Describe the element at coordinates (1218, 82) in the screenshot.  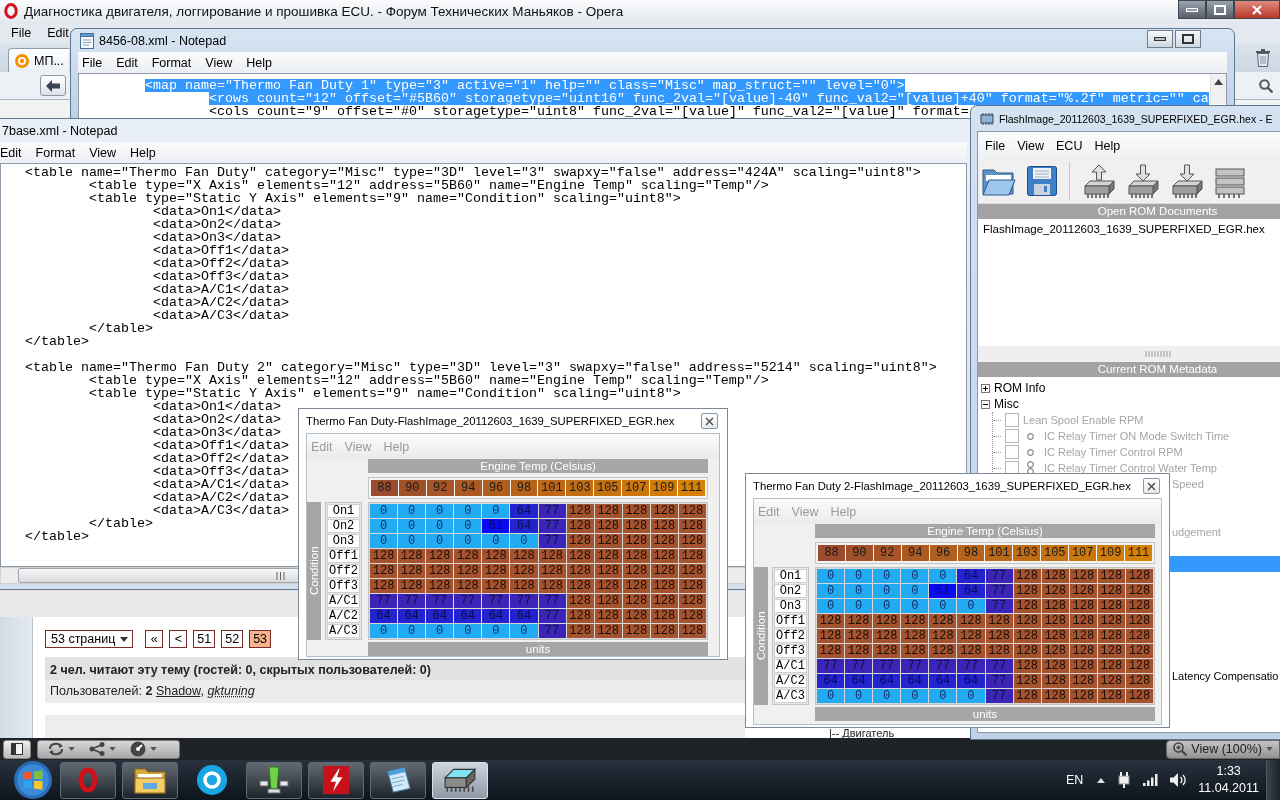
I see `up-arrow-icon` at that location.